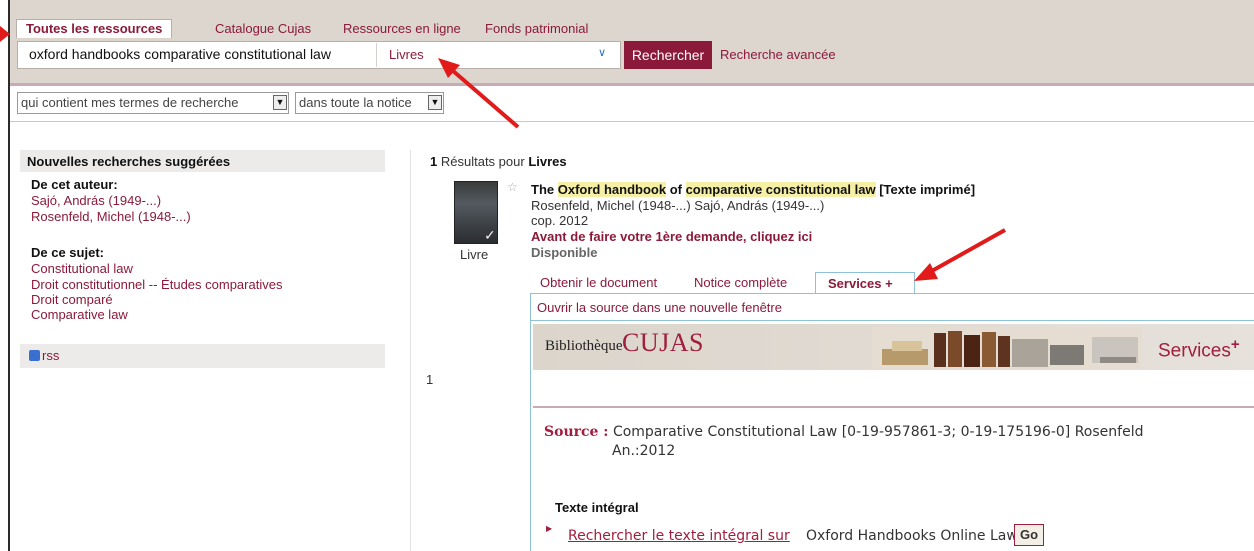 Image resolution: width=1254 pixels, height=551 pixels. Describe the element at coordinates (410, 350) in the screenshot. I see `column-divider` at that location.